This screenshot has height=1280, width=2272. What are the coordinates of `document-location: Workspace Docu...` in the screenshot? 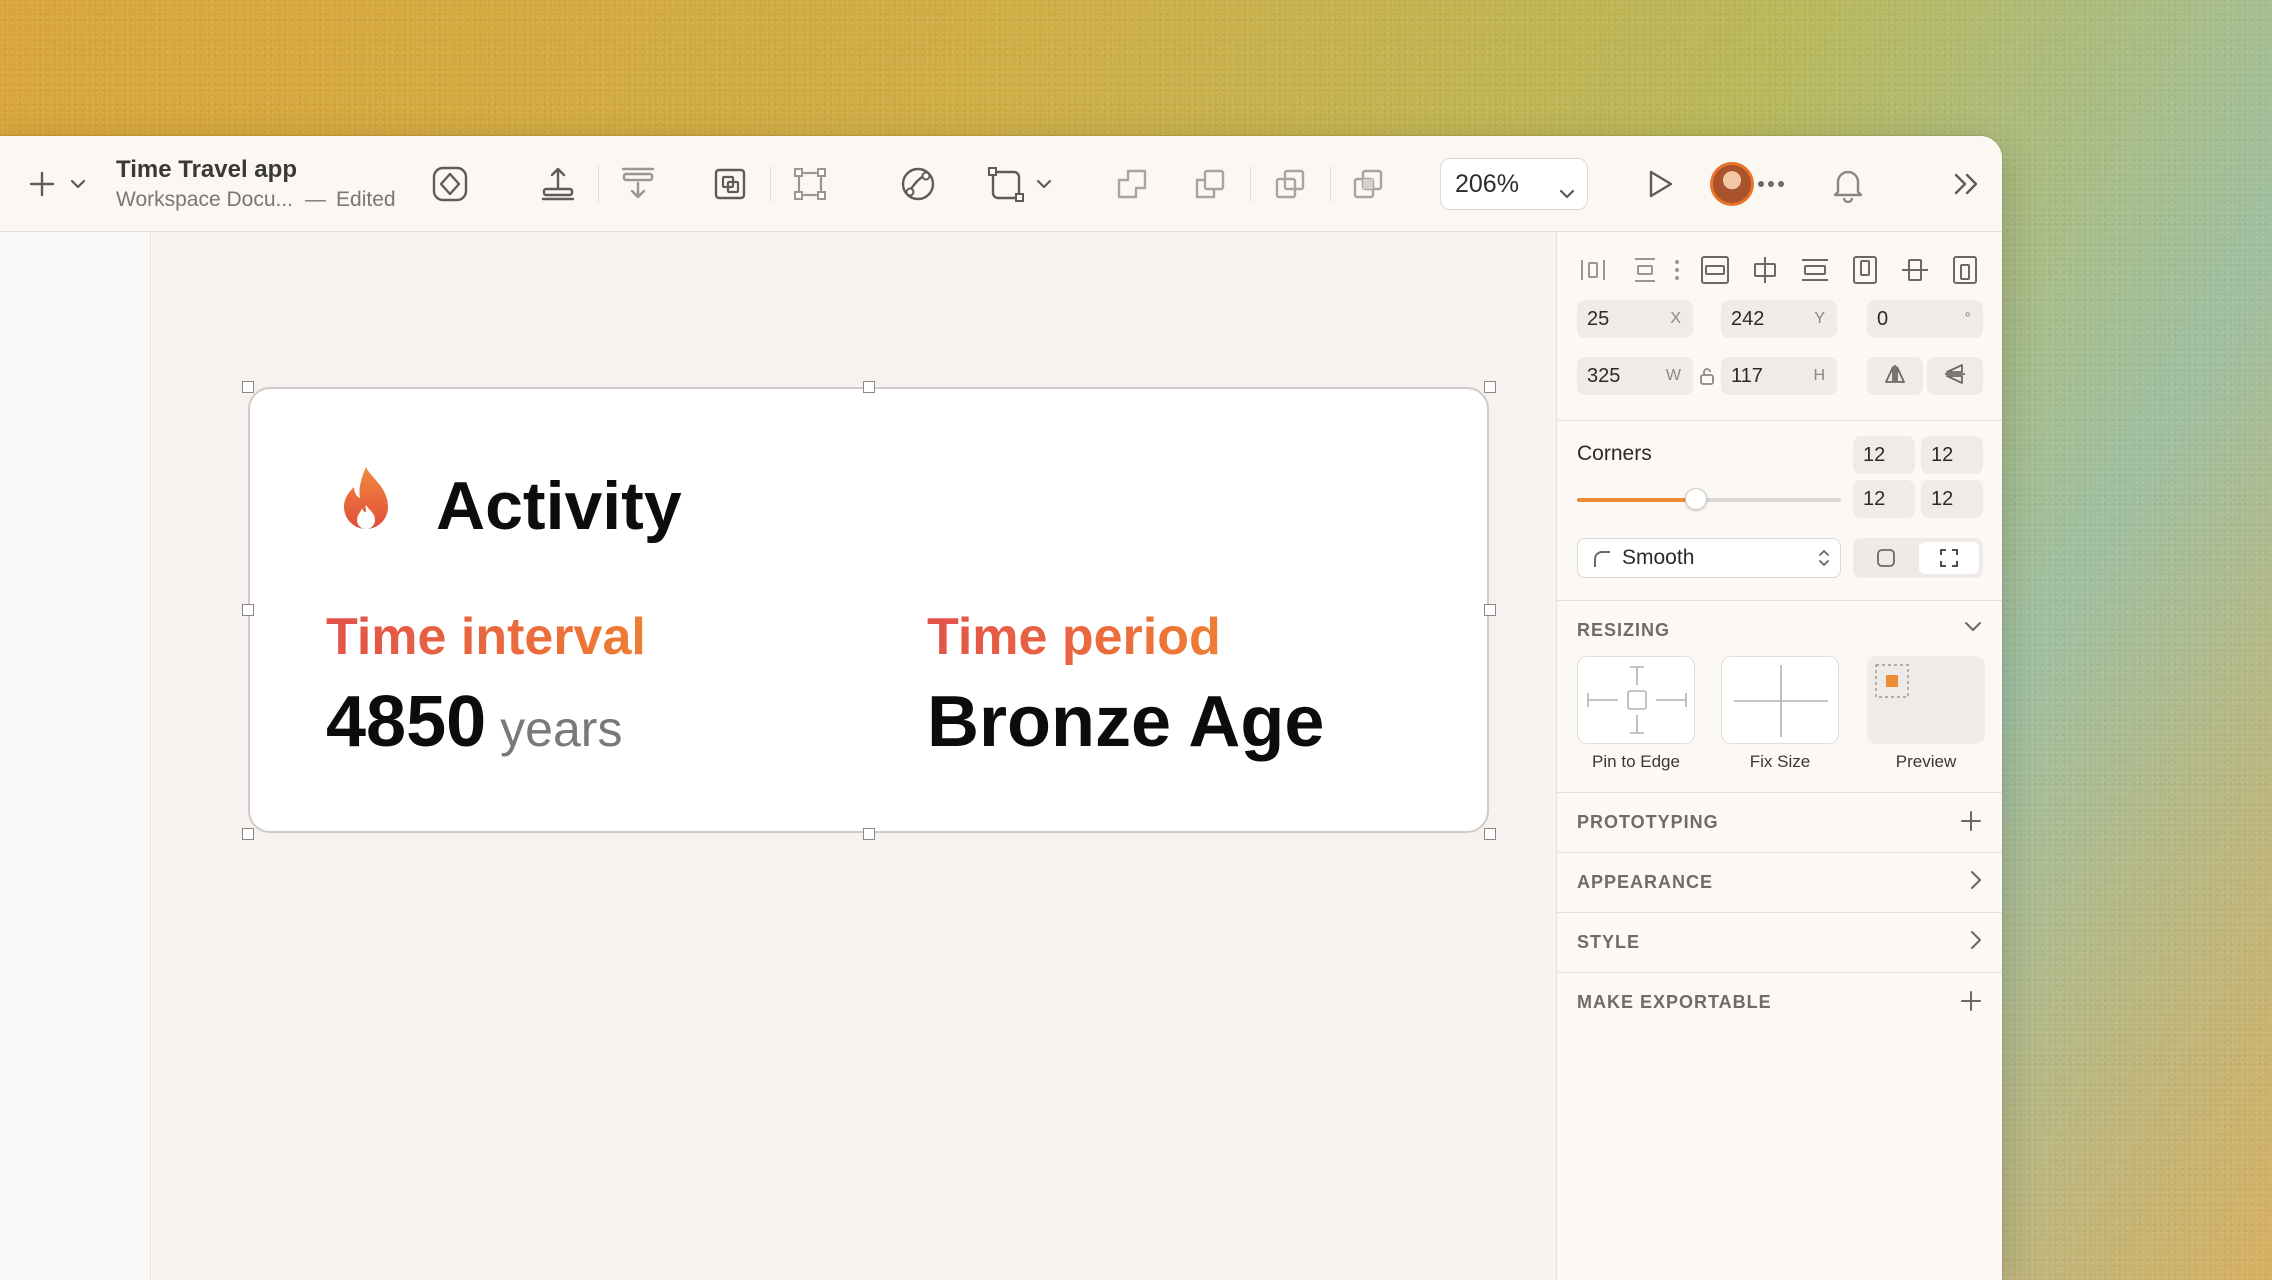 It's located at (205, 199).